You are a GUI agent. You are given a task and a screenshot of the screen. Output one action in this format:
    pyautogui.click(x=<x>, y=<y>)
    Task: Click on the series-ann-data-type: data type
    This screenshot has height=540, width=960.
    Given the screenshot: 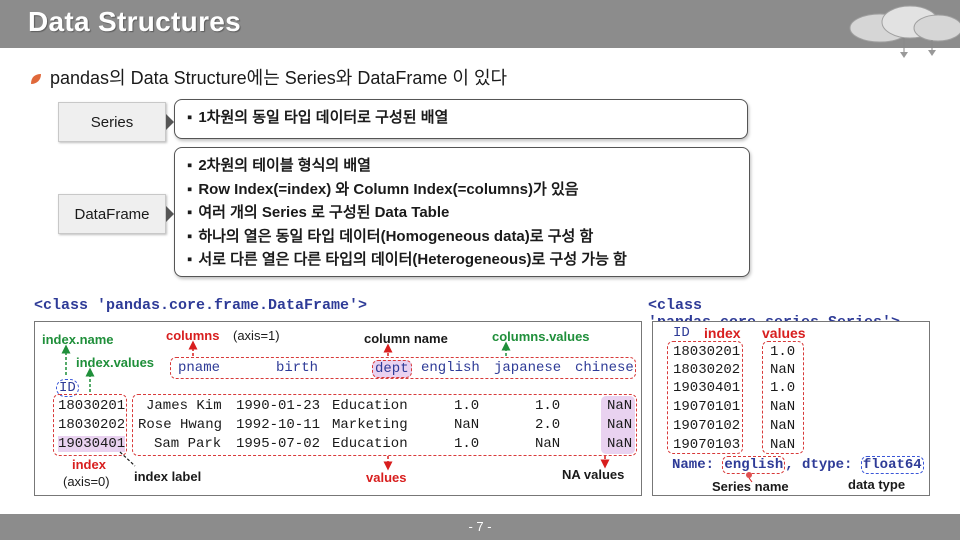 What is the action you would take?
    pyautogui.click(x=877, y=484)
    